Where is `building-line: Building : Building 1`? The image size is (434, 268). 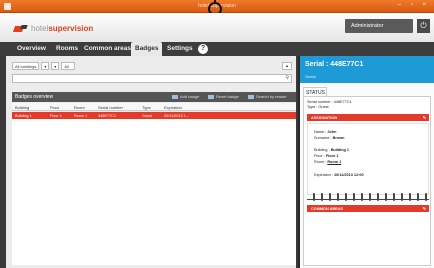 building-line: Building : Building 1 is located at coordinates (331, 150).